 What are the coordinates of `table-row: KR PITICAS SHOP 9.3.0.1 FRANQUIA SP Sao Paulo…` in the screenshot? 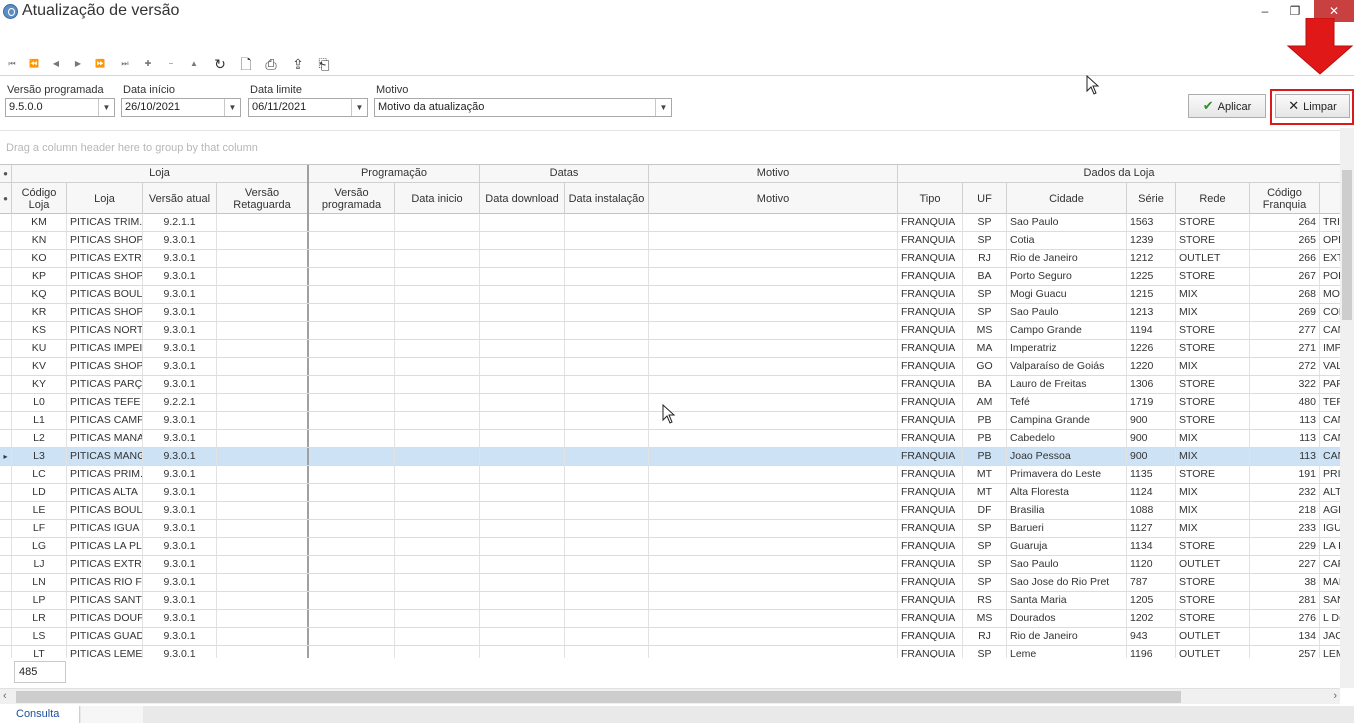 It's located at (670, 313).